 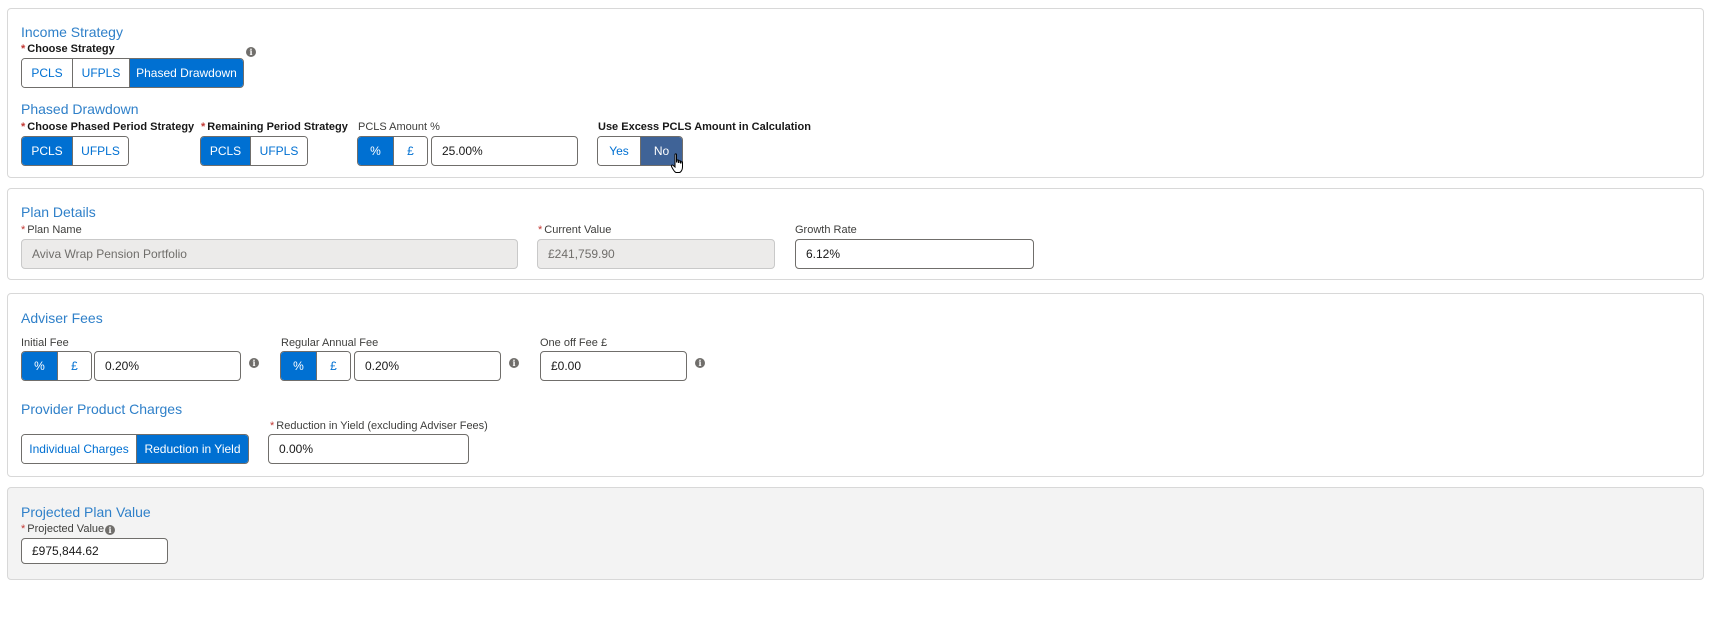 I want to click on projected-value-input: £975,844.62, so click(x=94, y=551).